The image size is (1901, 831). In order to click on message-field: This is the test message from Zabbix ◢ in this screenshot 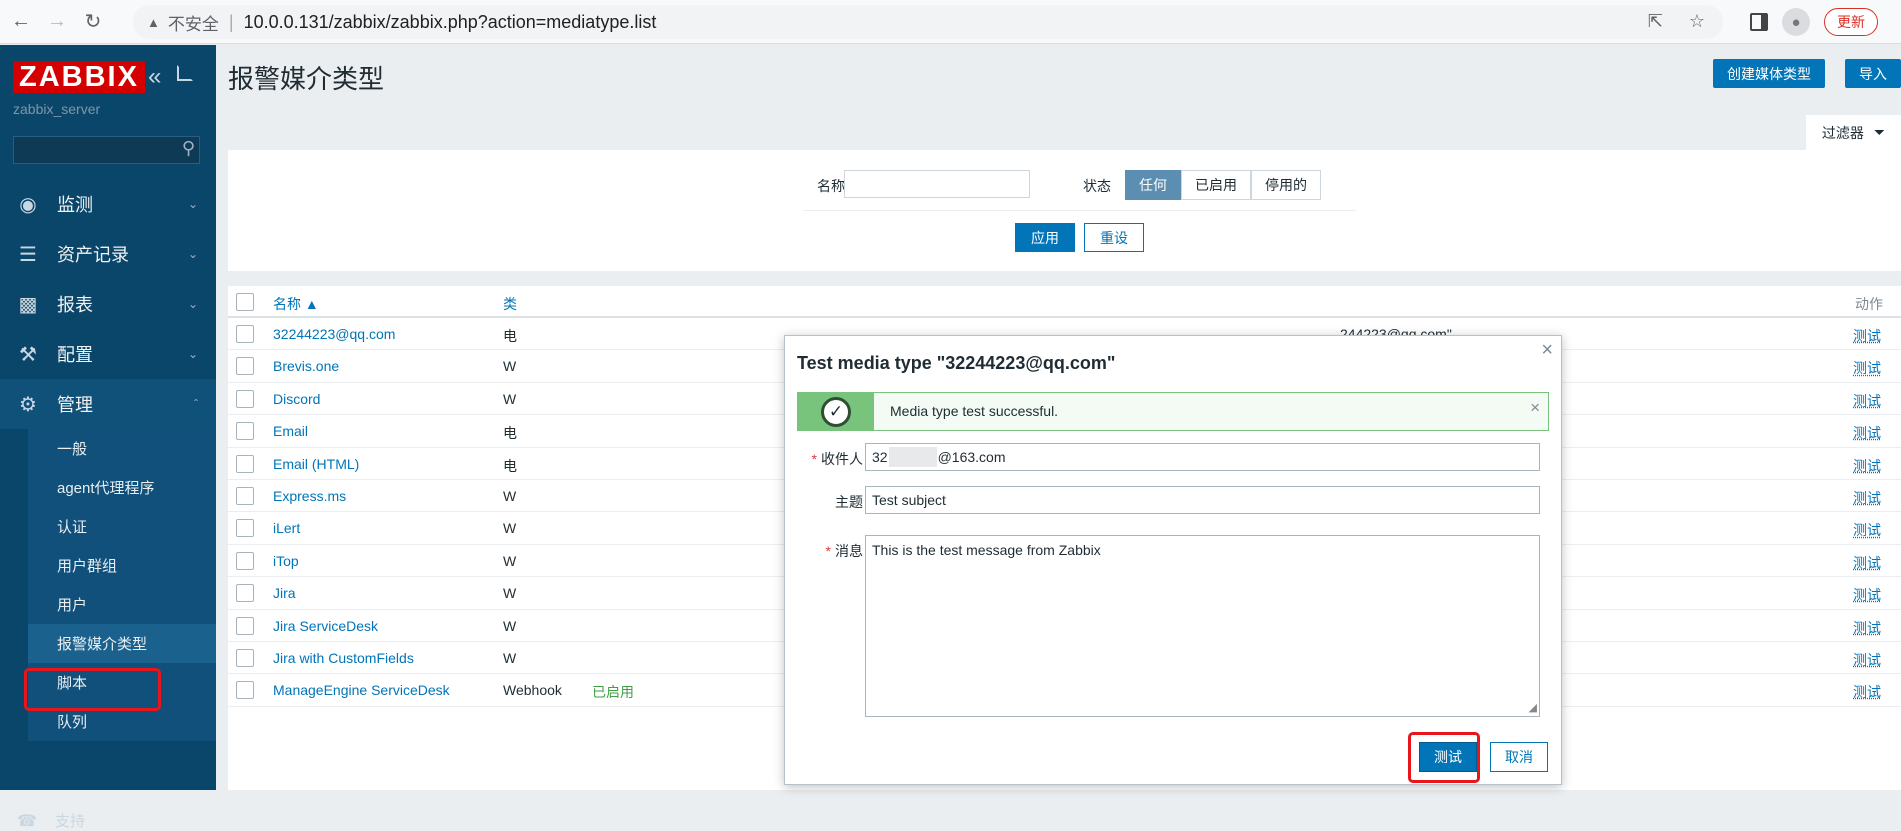, I will do `click(1202, 626)`.